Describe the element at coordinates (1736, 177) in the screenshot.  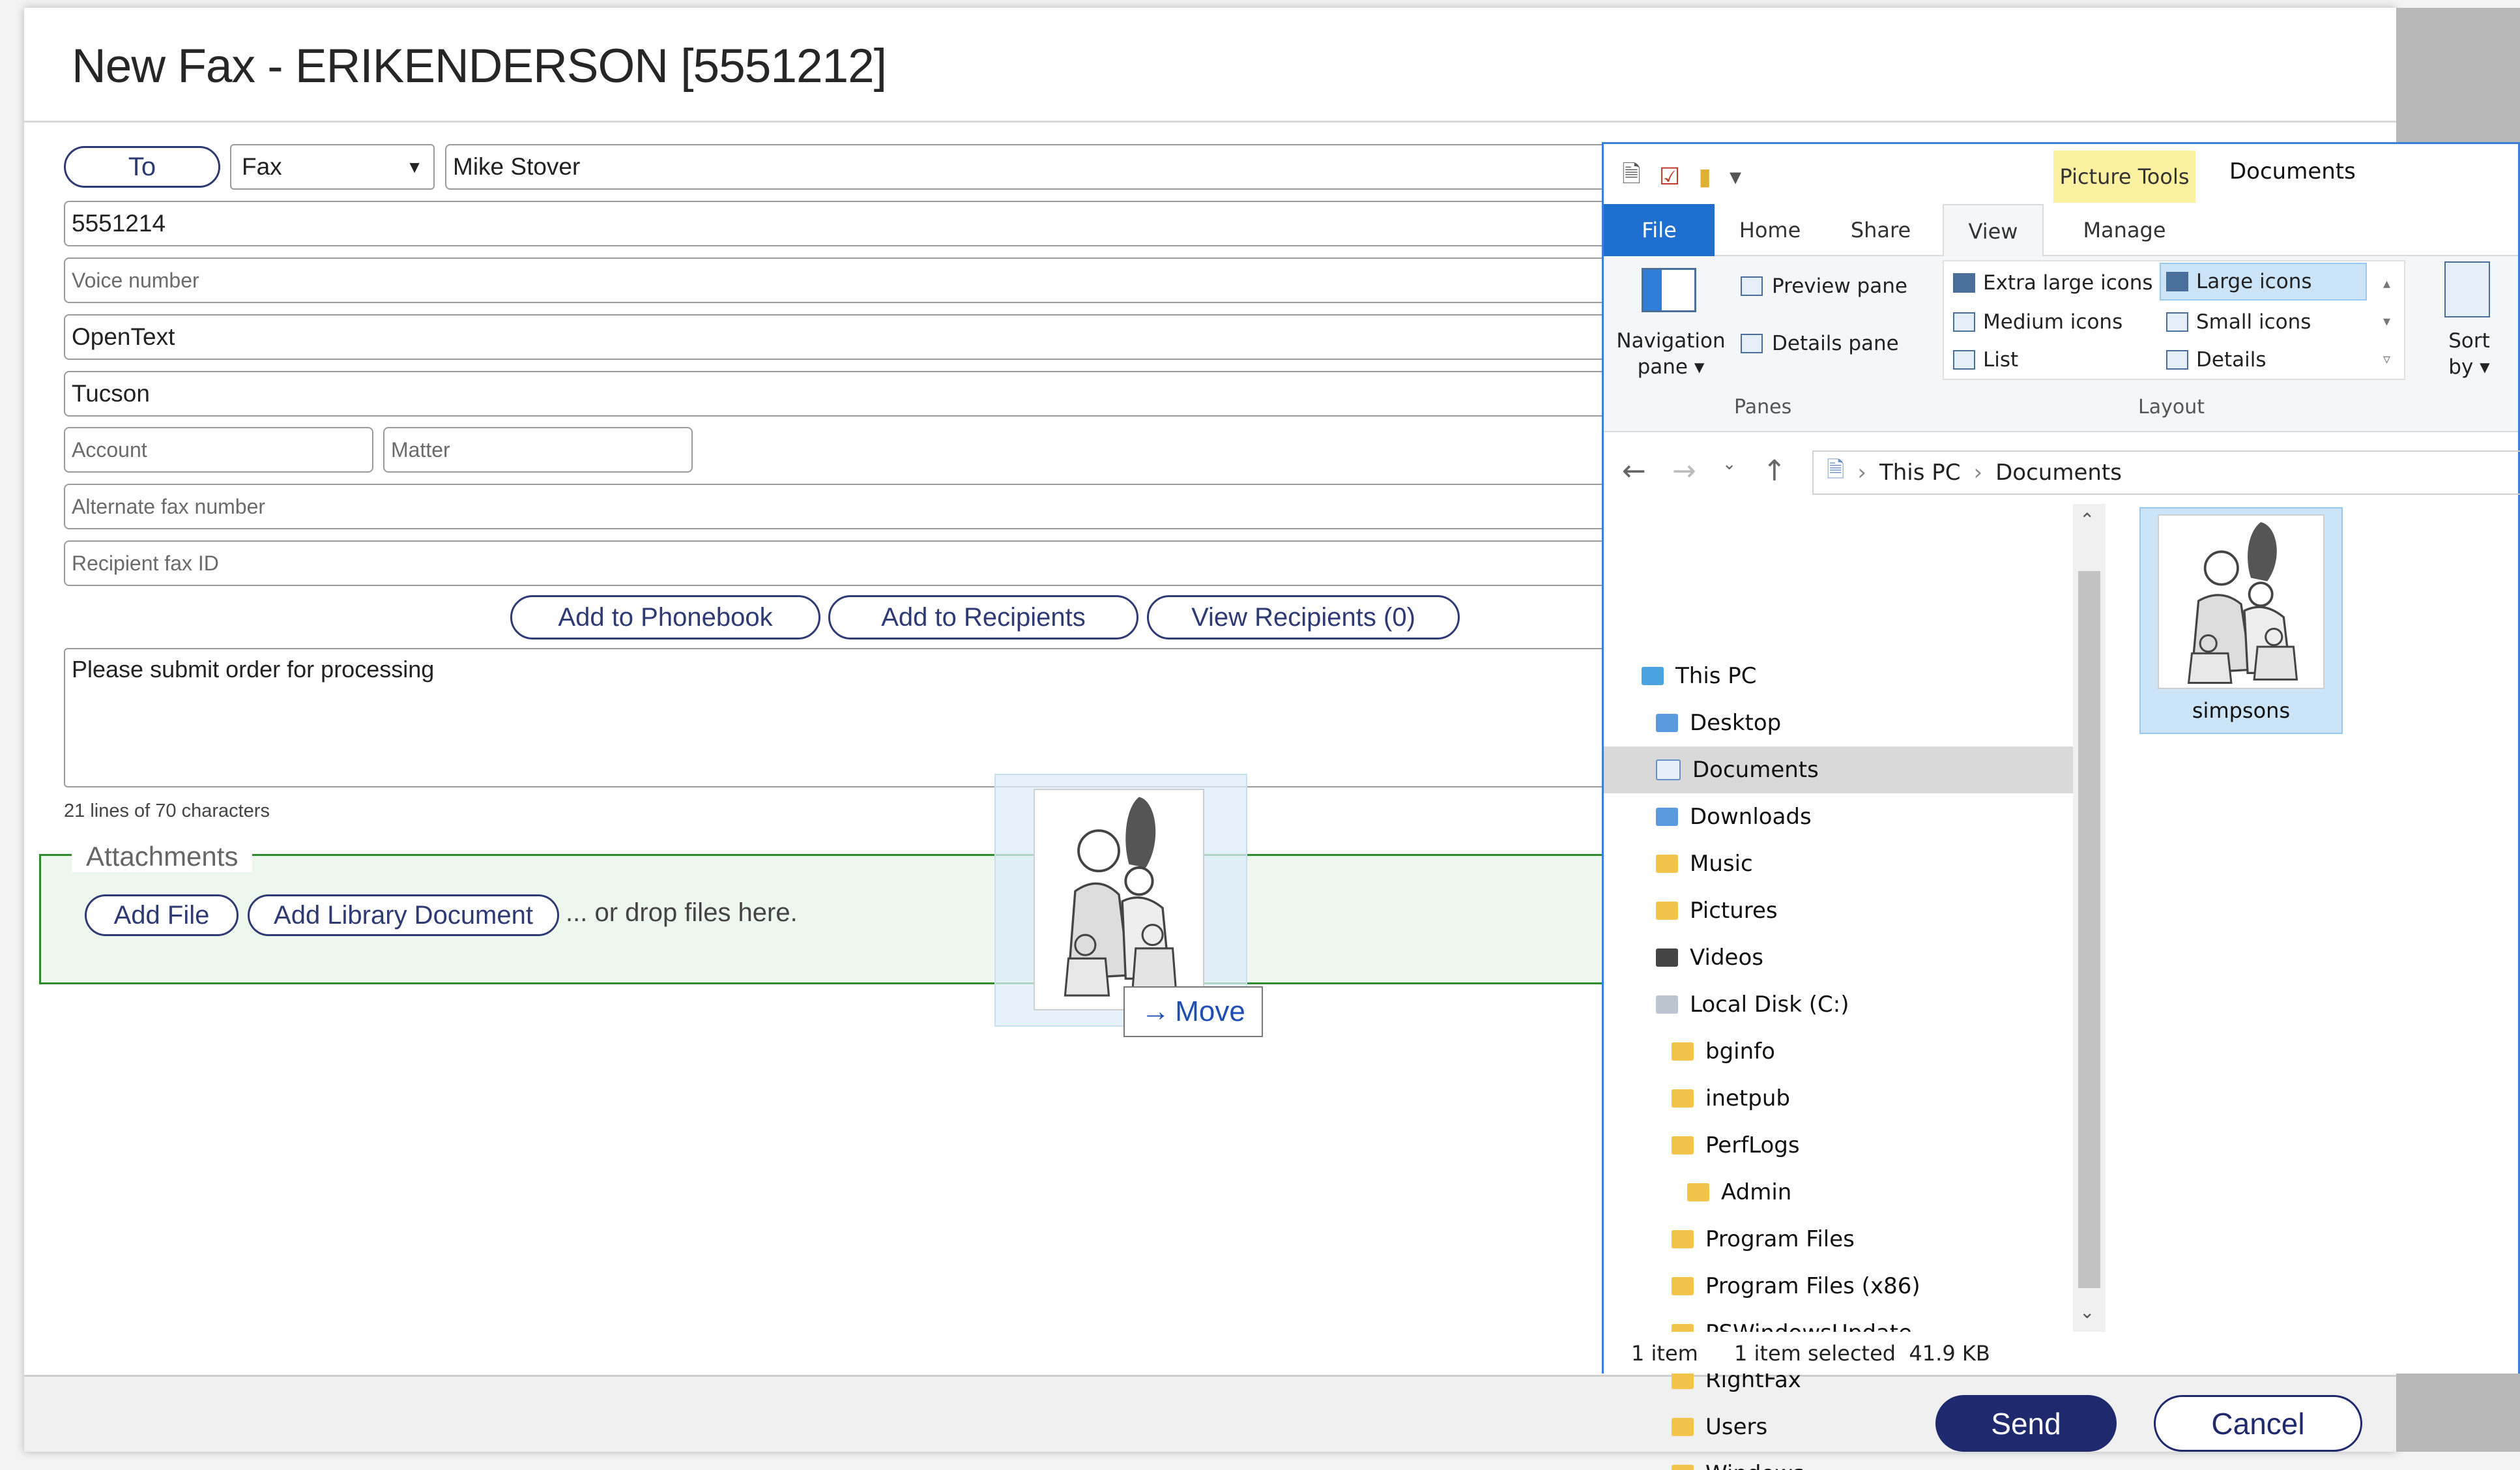
I see `customize-toolbar-icon: ▾` at that location.